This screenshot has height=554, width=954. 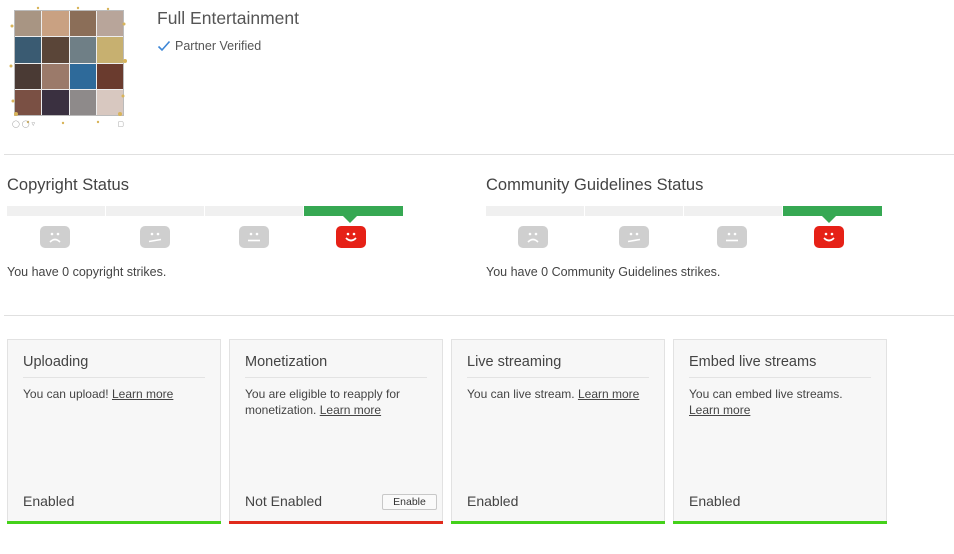 I want to click on channel-title: Full Entertainment, so click(x=228, y=18).